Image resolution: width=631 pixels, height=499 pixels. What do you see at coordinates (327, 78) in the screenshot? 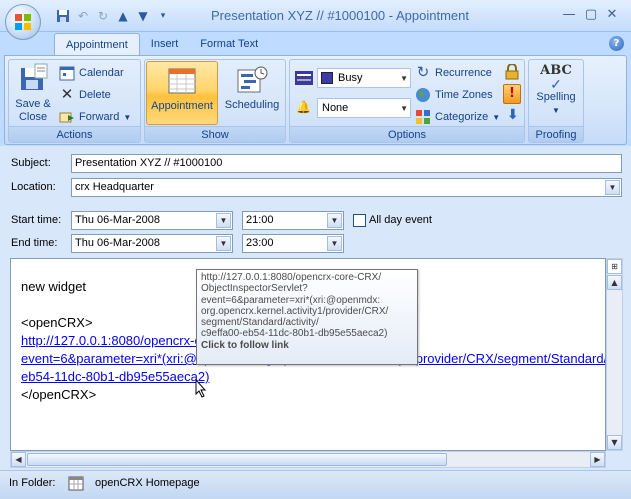
I see `busy-swatch-icon` at bounding box center [327, 78].